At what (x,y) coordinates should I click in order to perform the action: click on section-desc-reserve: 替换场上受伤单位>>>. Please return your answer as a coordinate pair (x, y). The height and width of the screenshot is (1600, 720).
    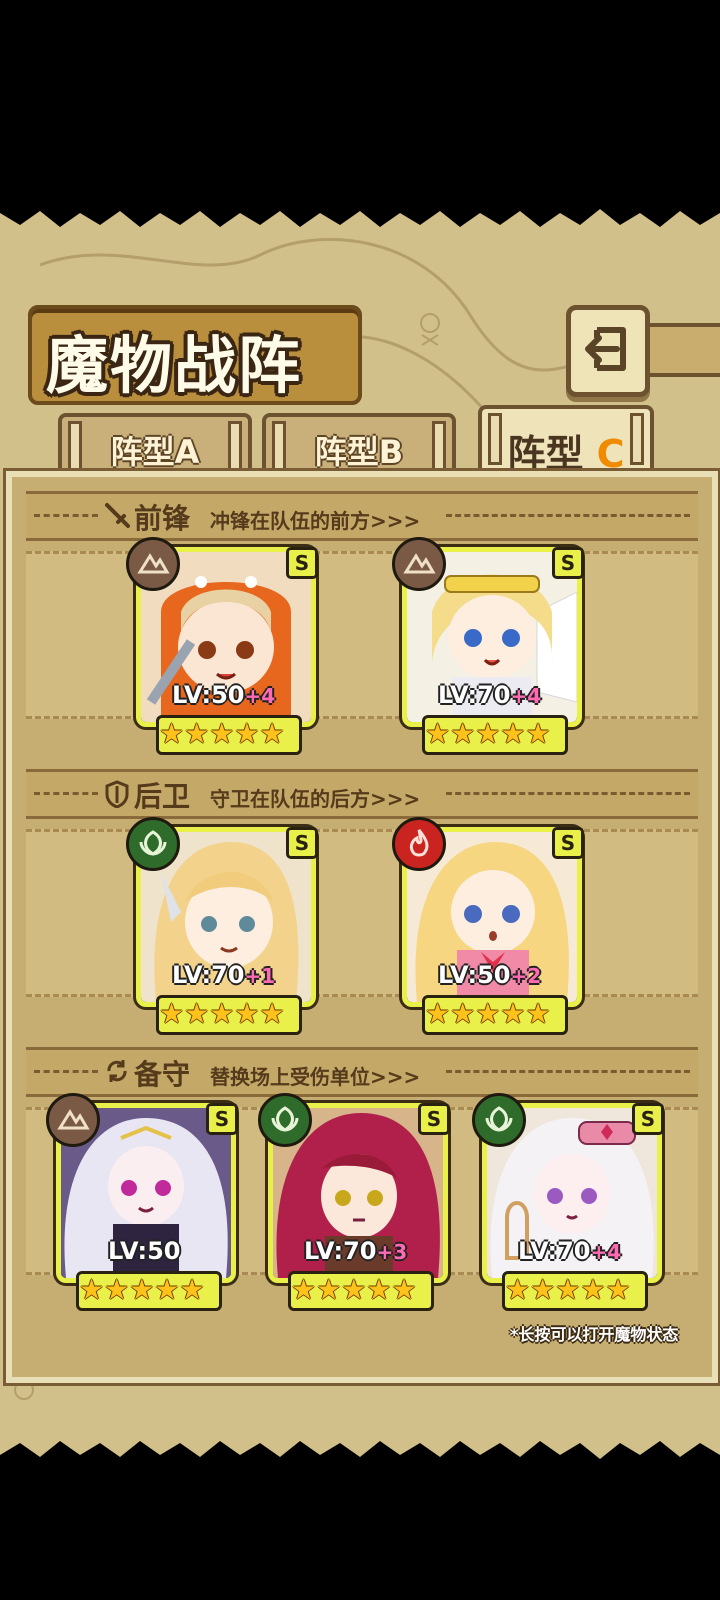
    Looking at the image, I should click on (315, 1077).